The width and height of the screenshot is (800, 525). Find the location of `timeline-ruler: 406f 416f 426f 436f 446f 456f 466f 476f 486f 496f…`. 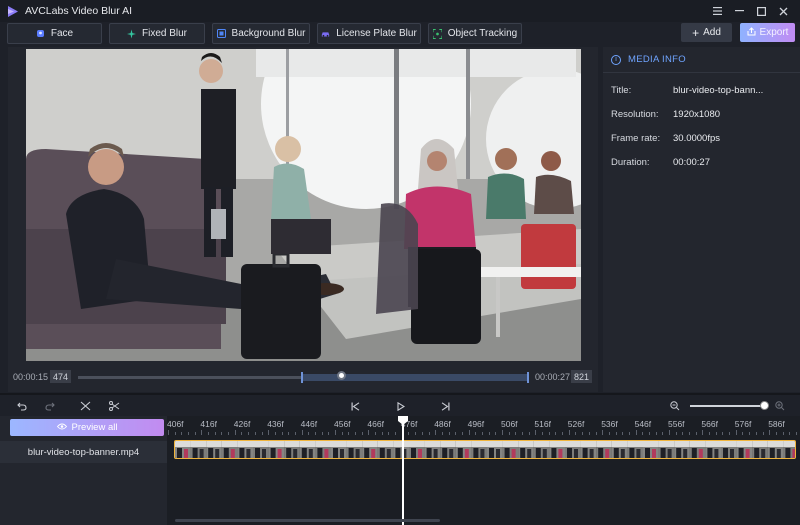

timeline-ruler: 406f 416f 426f 436f 446f 456f 466f 476f 486f 496f… is located at coordinates (483, 426).